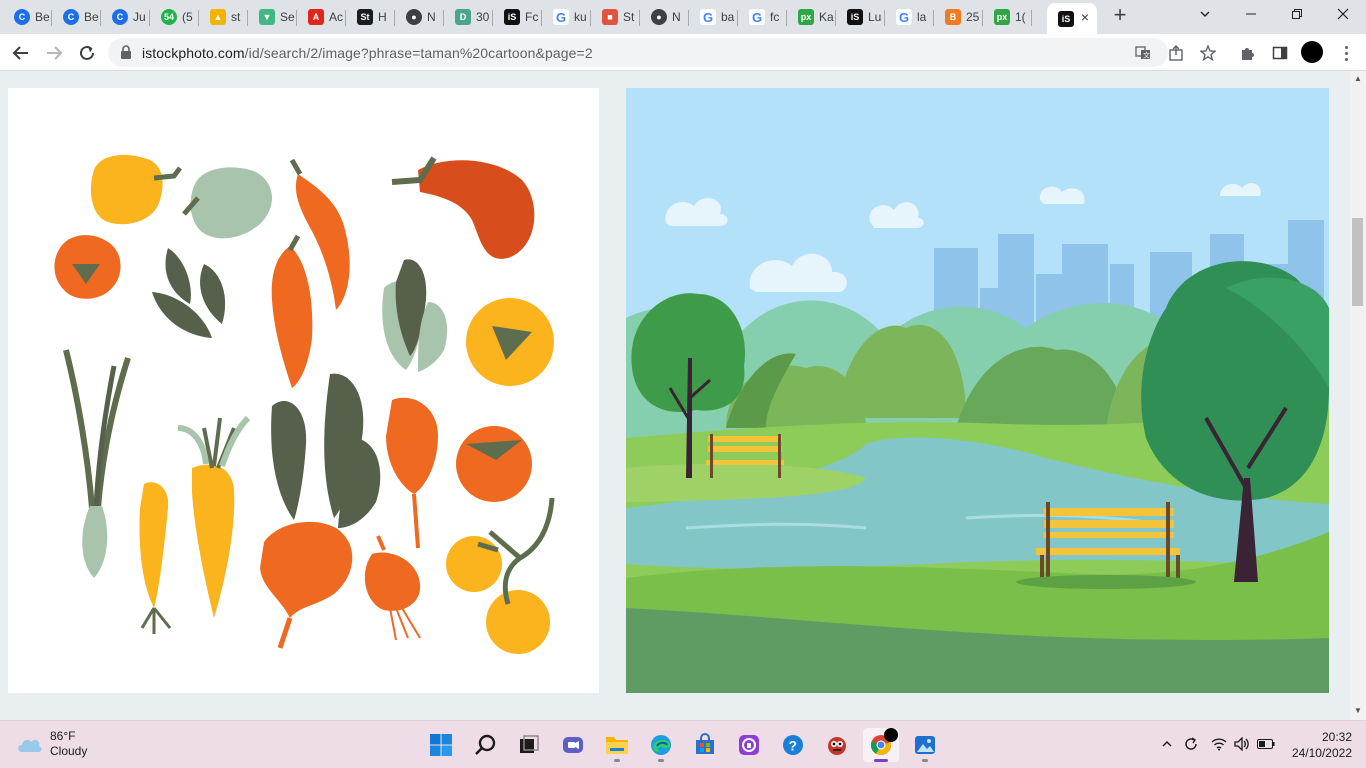 The width and height of the screenshot is (1366, 768). I want to click on google-icon: G, so click(757, 17).